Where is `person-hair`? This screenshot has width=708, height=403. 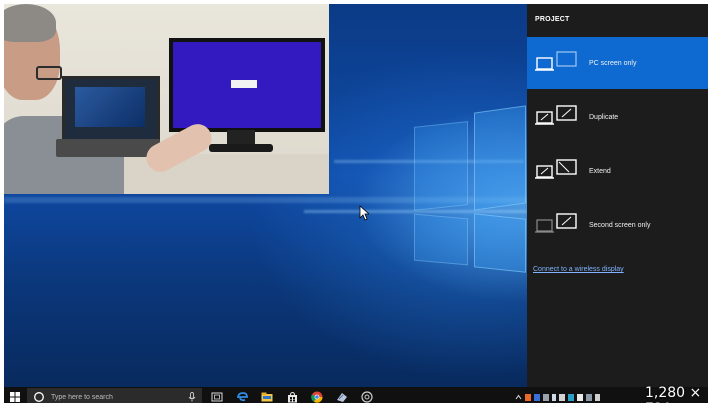 person-hair is located at coordinates (30, 23).